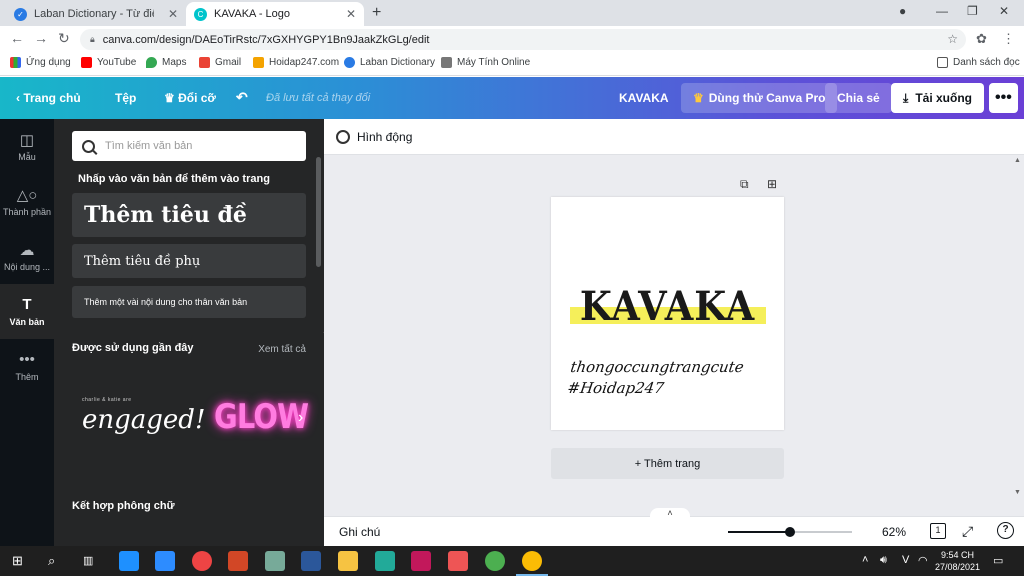 The height and width of the screenshot is (576, 1024). What do you see at coordinates (40, 62) in the screenshot?
I see `bookmark-apps: Ứng dụng` at bounding box center [40, 62].